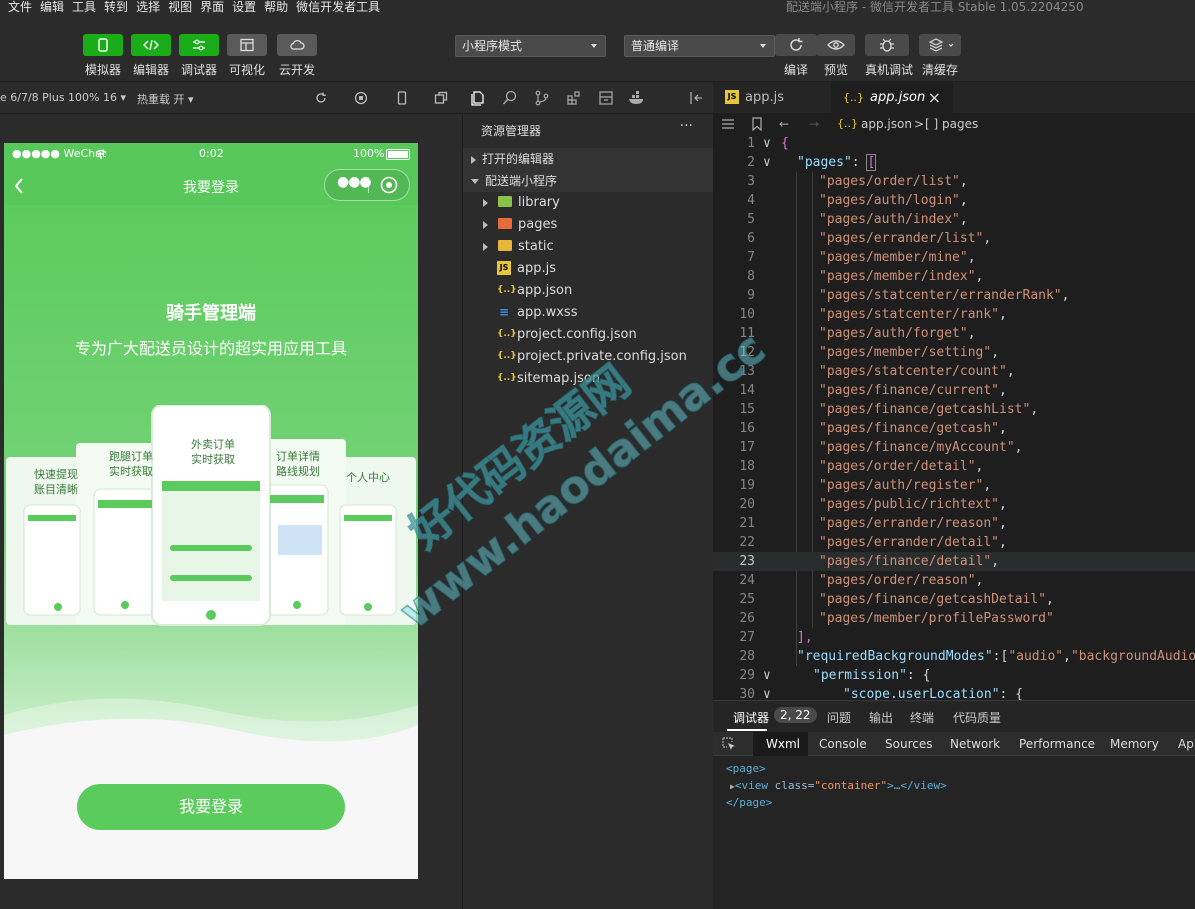  I want to click on inspect-element-icon, so click(729, 744).